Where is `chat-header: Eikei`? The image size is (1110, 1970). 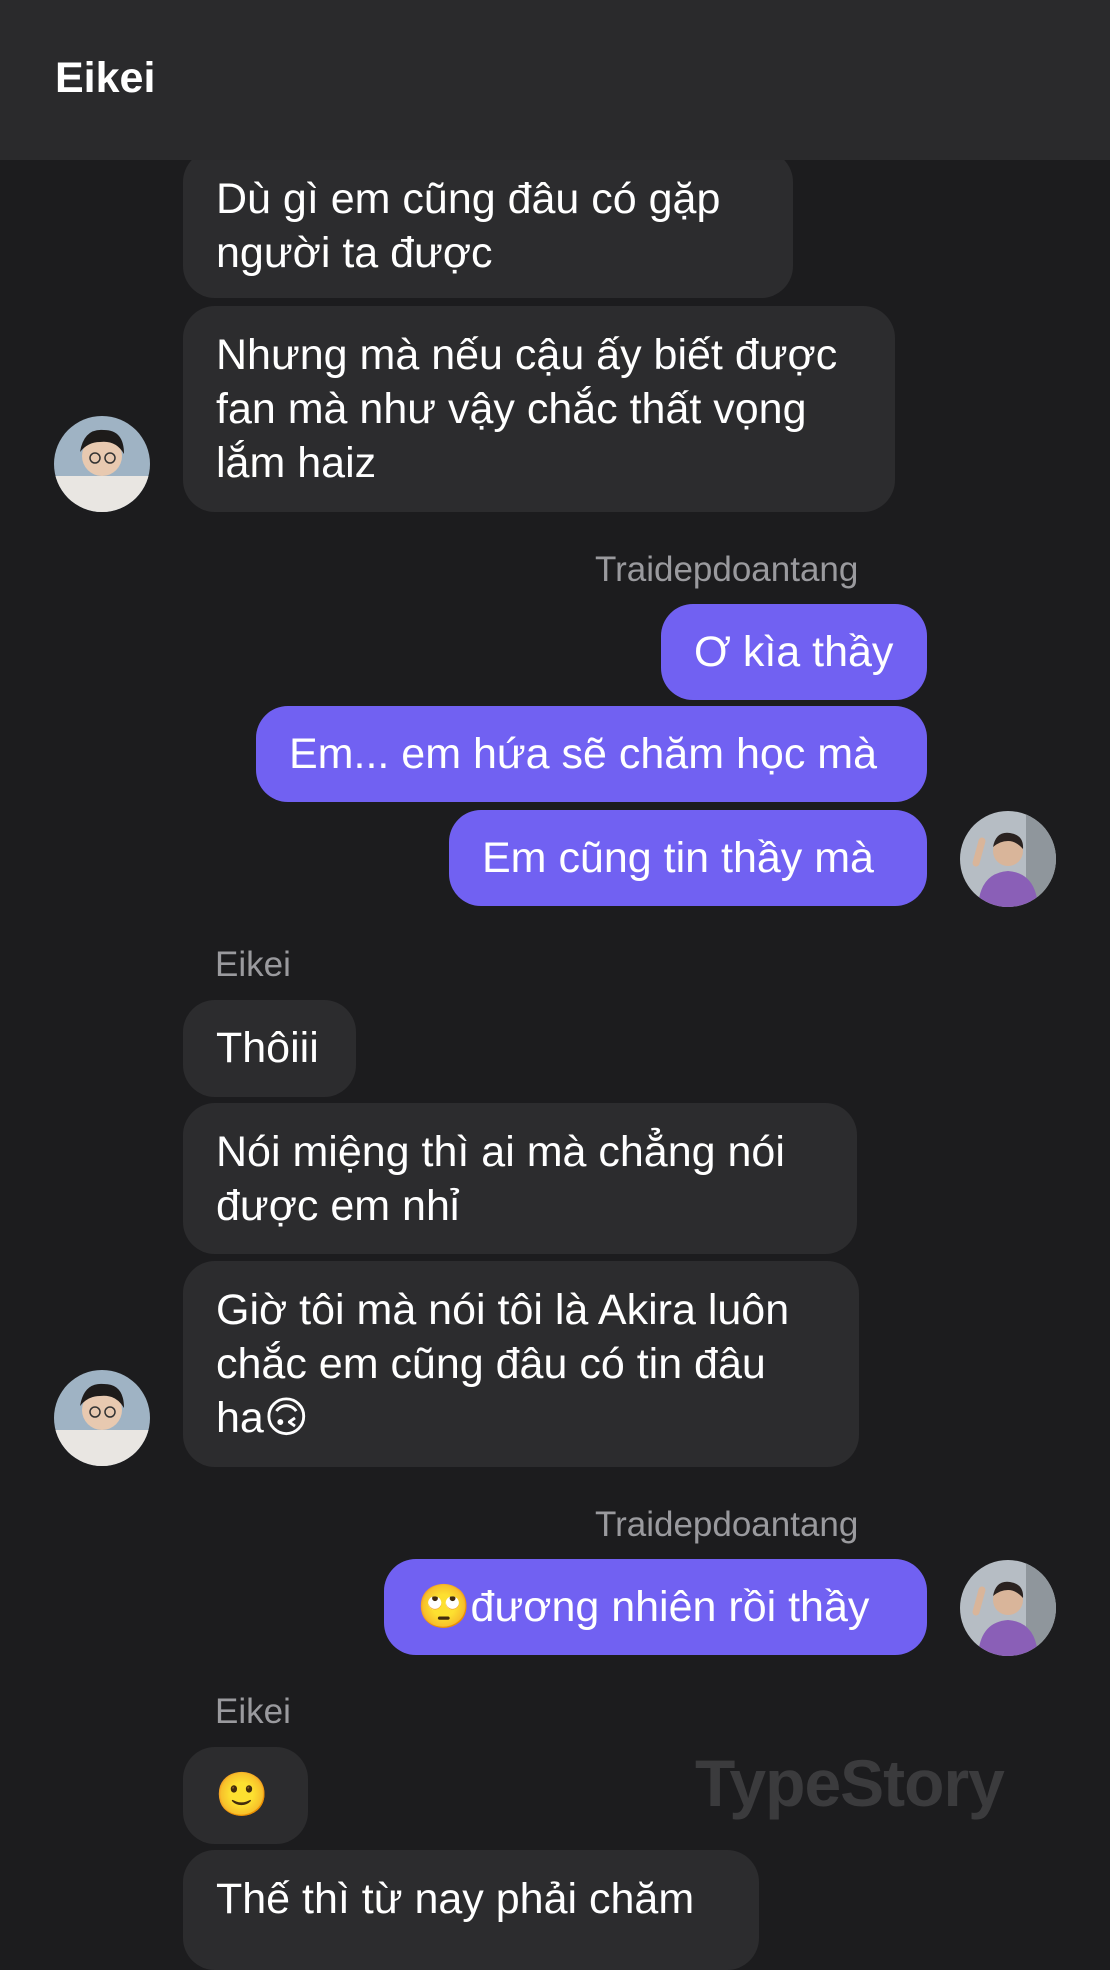
chat-header: Eikei is located at coordinates (555, 80).